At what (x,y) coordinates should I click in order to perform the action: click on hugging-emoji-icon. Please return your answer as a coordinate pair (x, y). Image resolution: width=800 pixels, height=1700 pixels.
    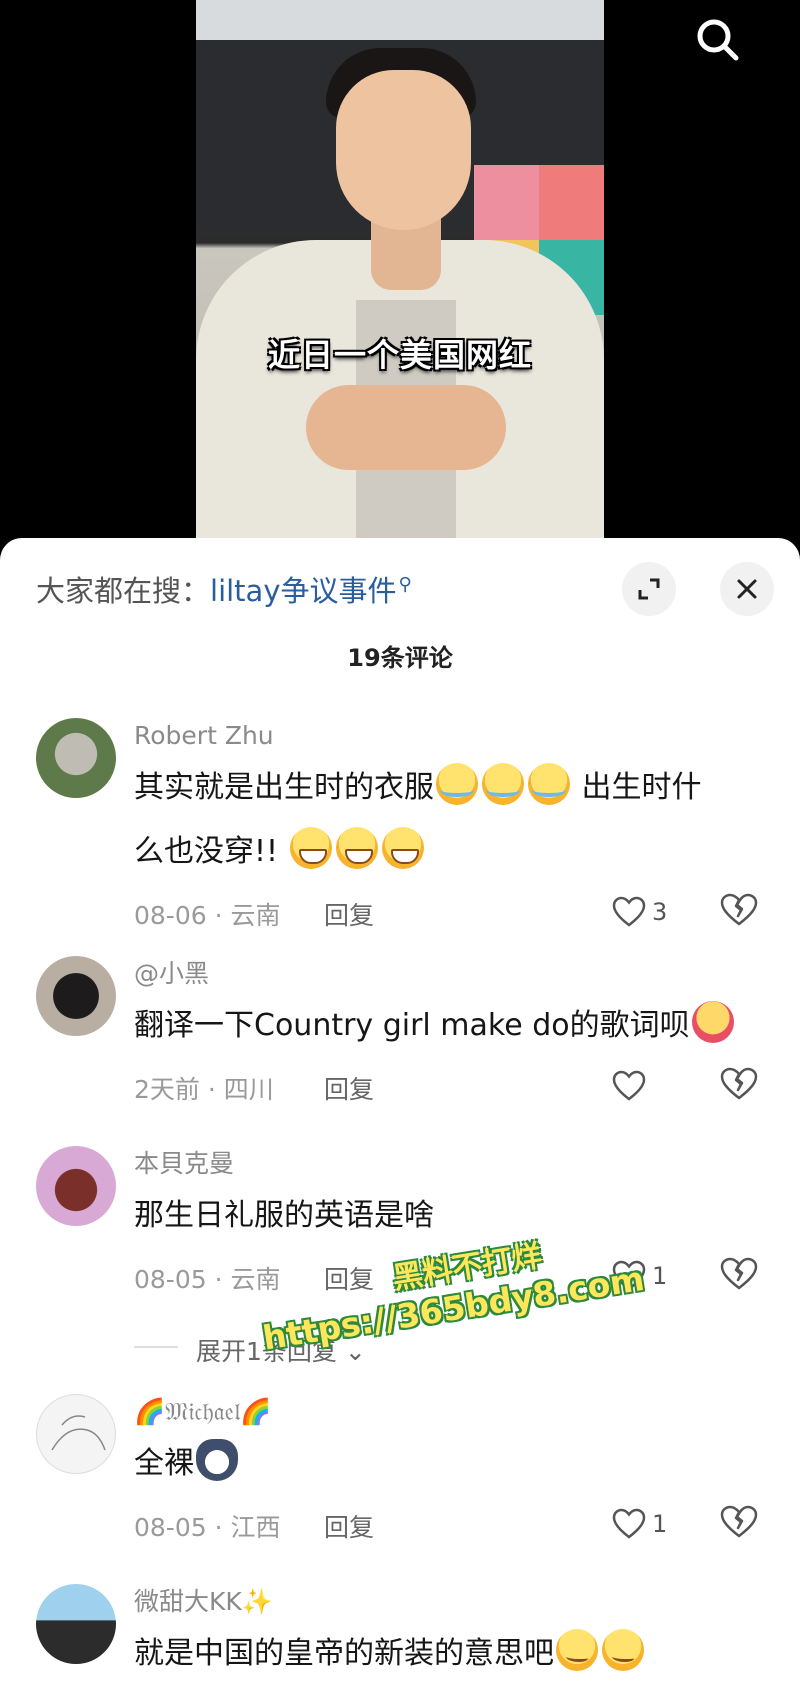
    Looking at the image, I should click on (712, 1022).